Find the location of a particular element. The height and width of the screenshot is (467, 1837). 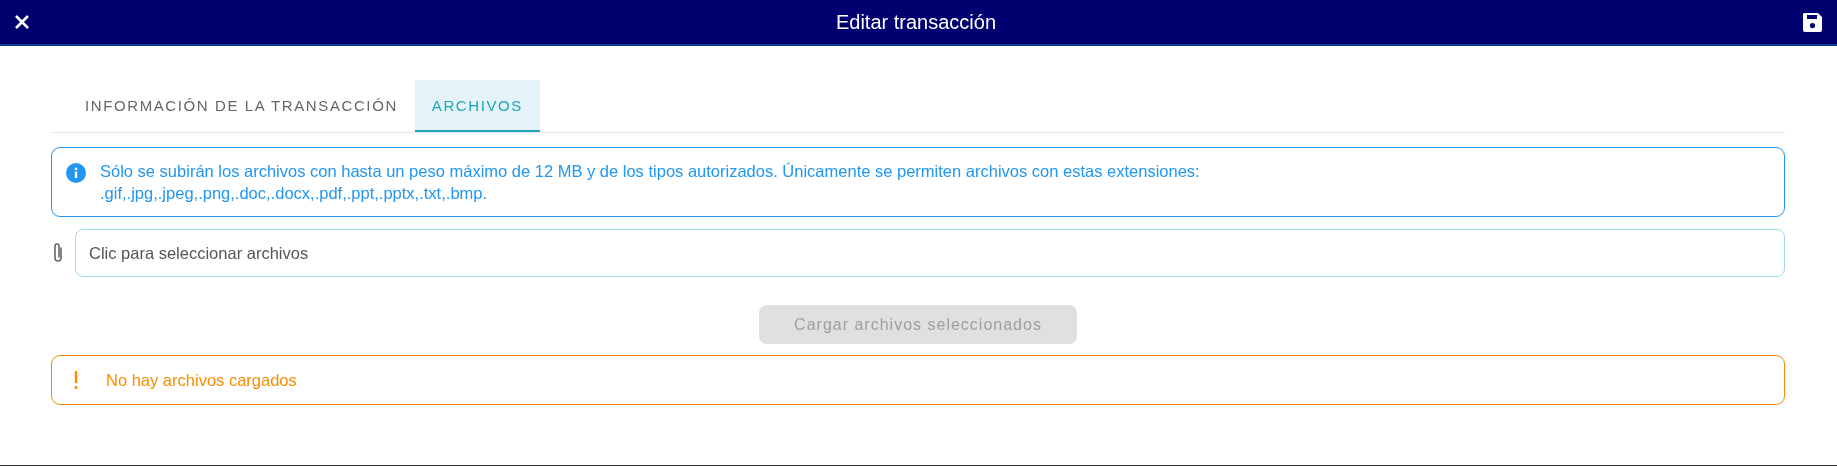

info-icon is located at coordinates (76, 173).